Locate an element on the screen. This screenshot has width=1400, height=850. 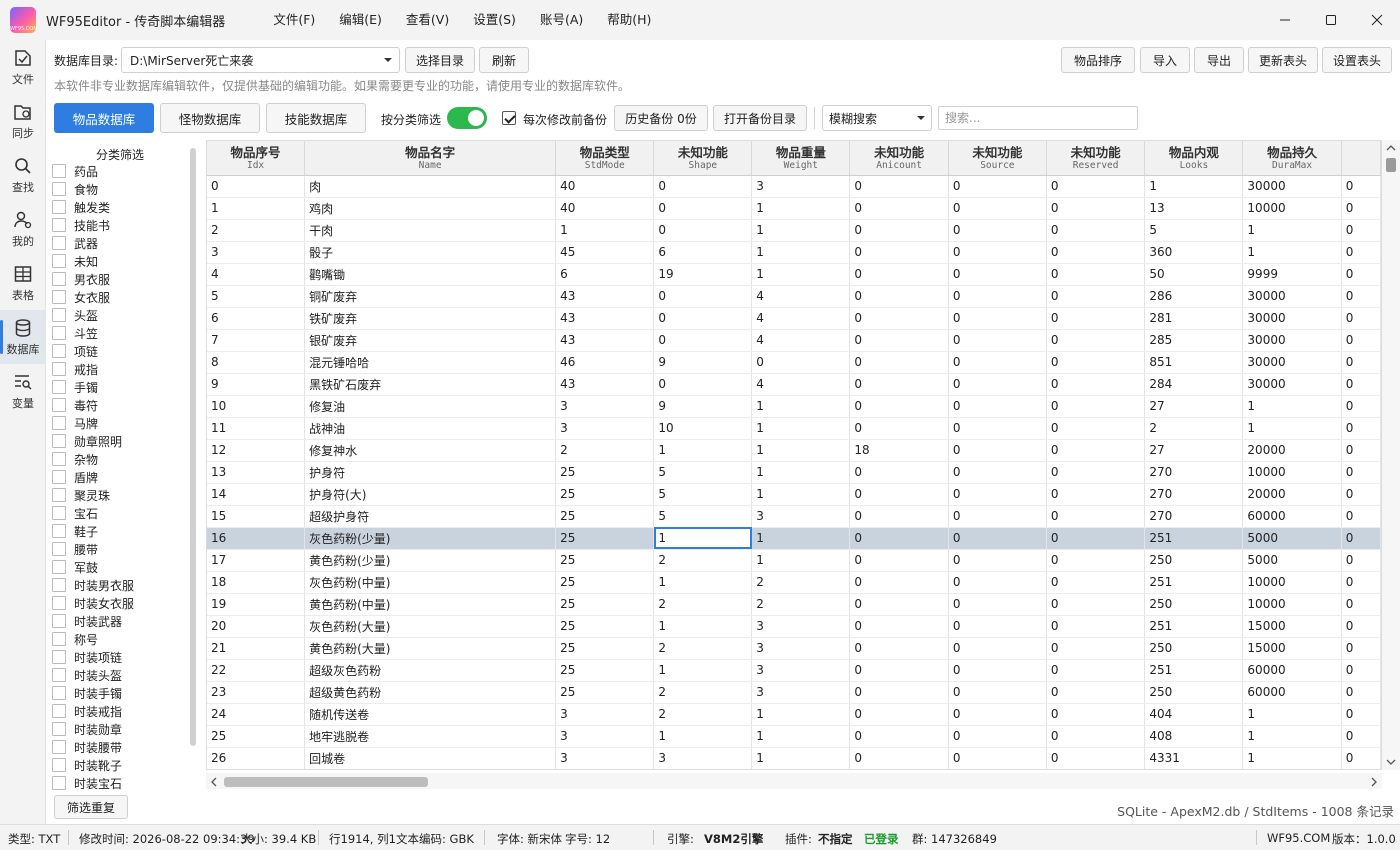
nav-variable: 变量 is located at coordinates (23, 391).